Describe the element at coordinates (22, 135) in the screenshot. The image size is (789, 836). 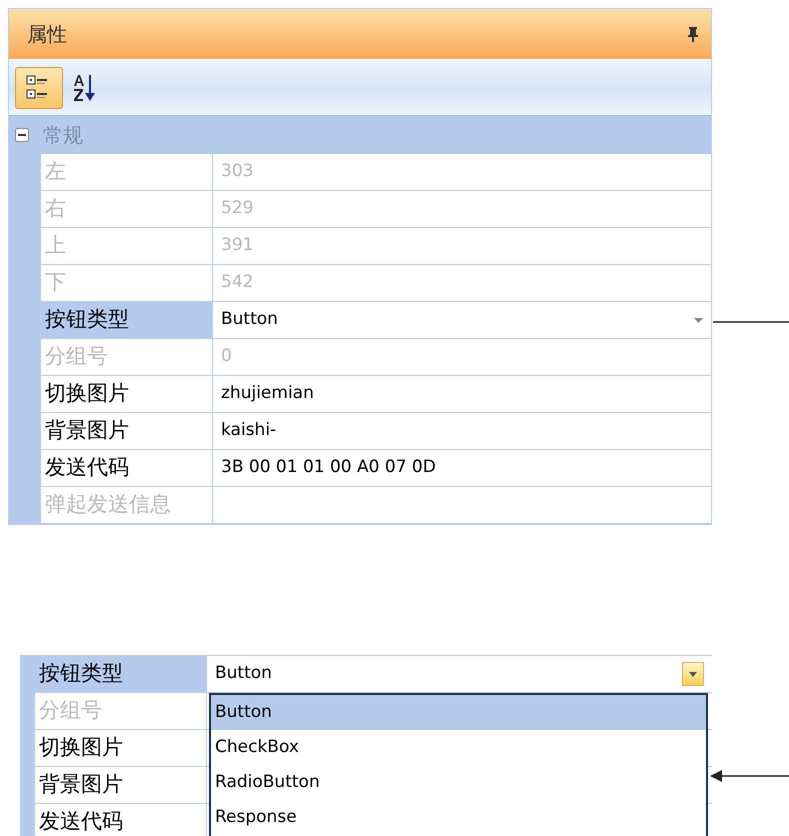
I see `collapse-icon` at that location.